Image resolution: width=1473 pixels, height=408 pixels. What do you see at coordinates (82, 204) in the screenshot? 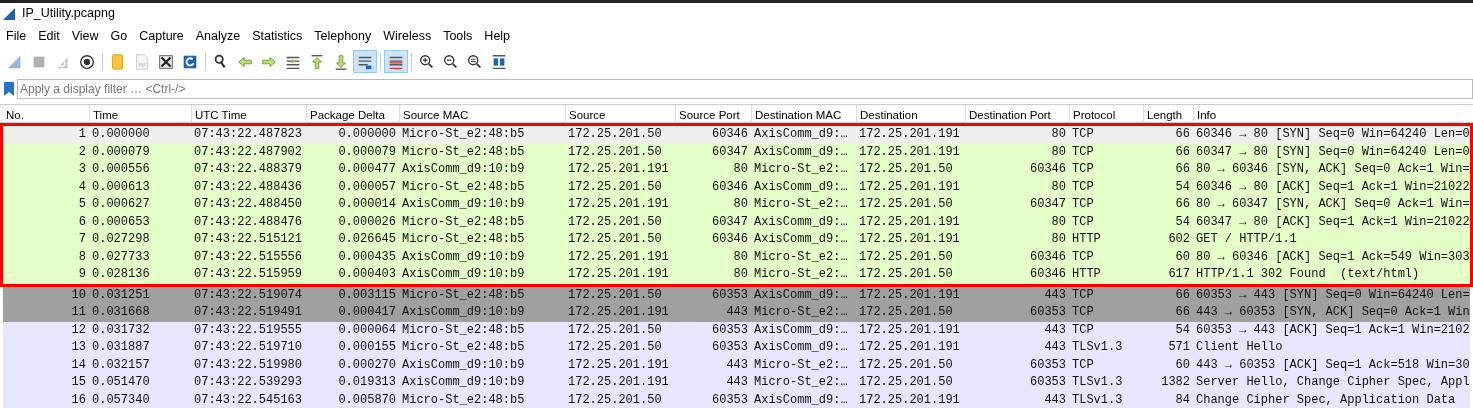
I see `table-cell-text: 5` at bounding box center [82, 204].